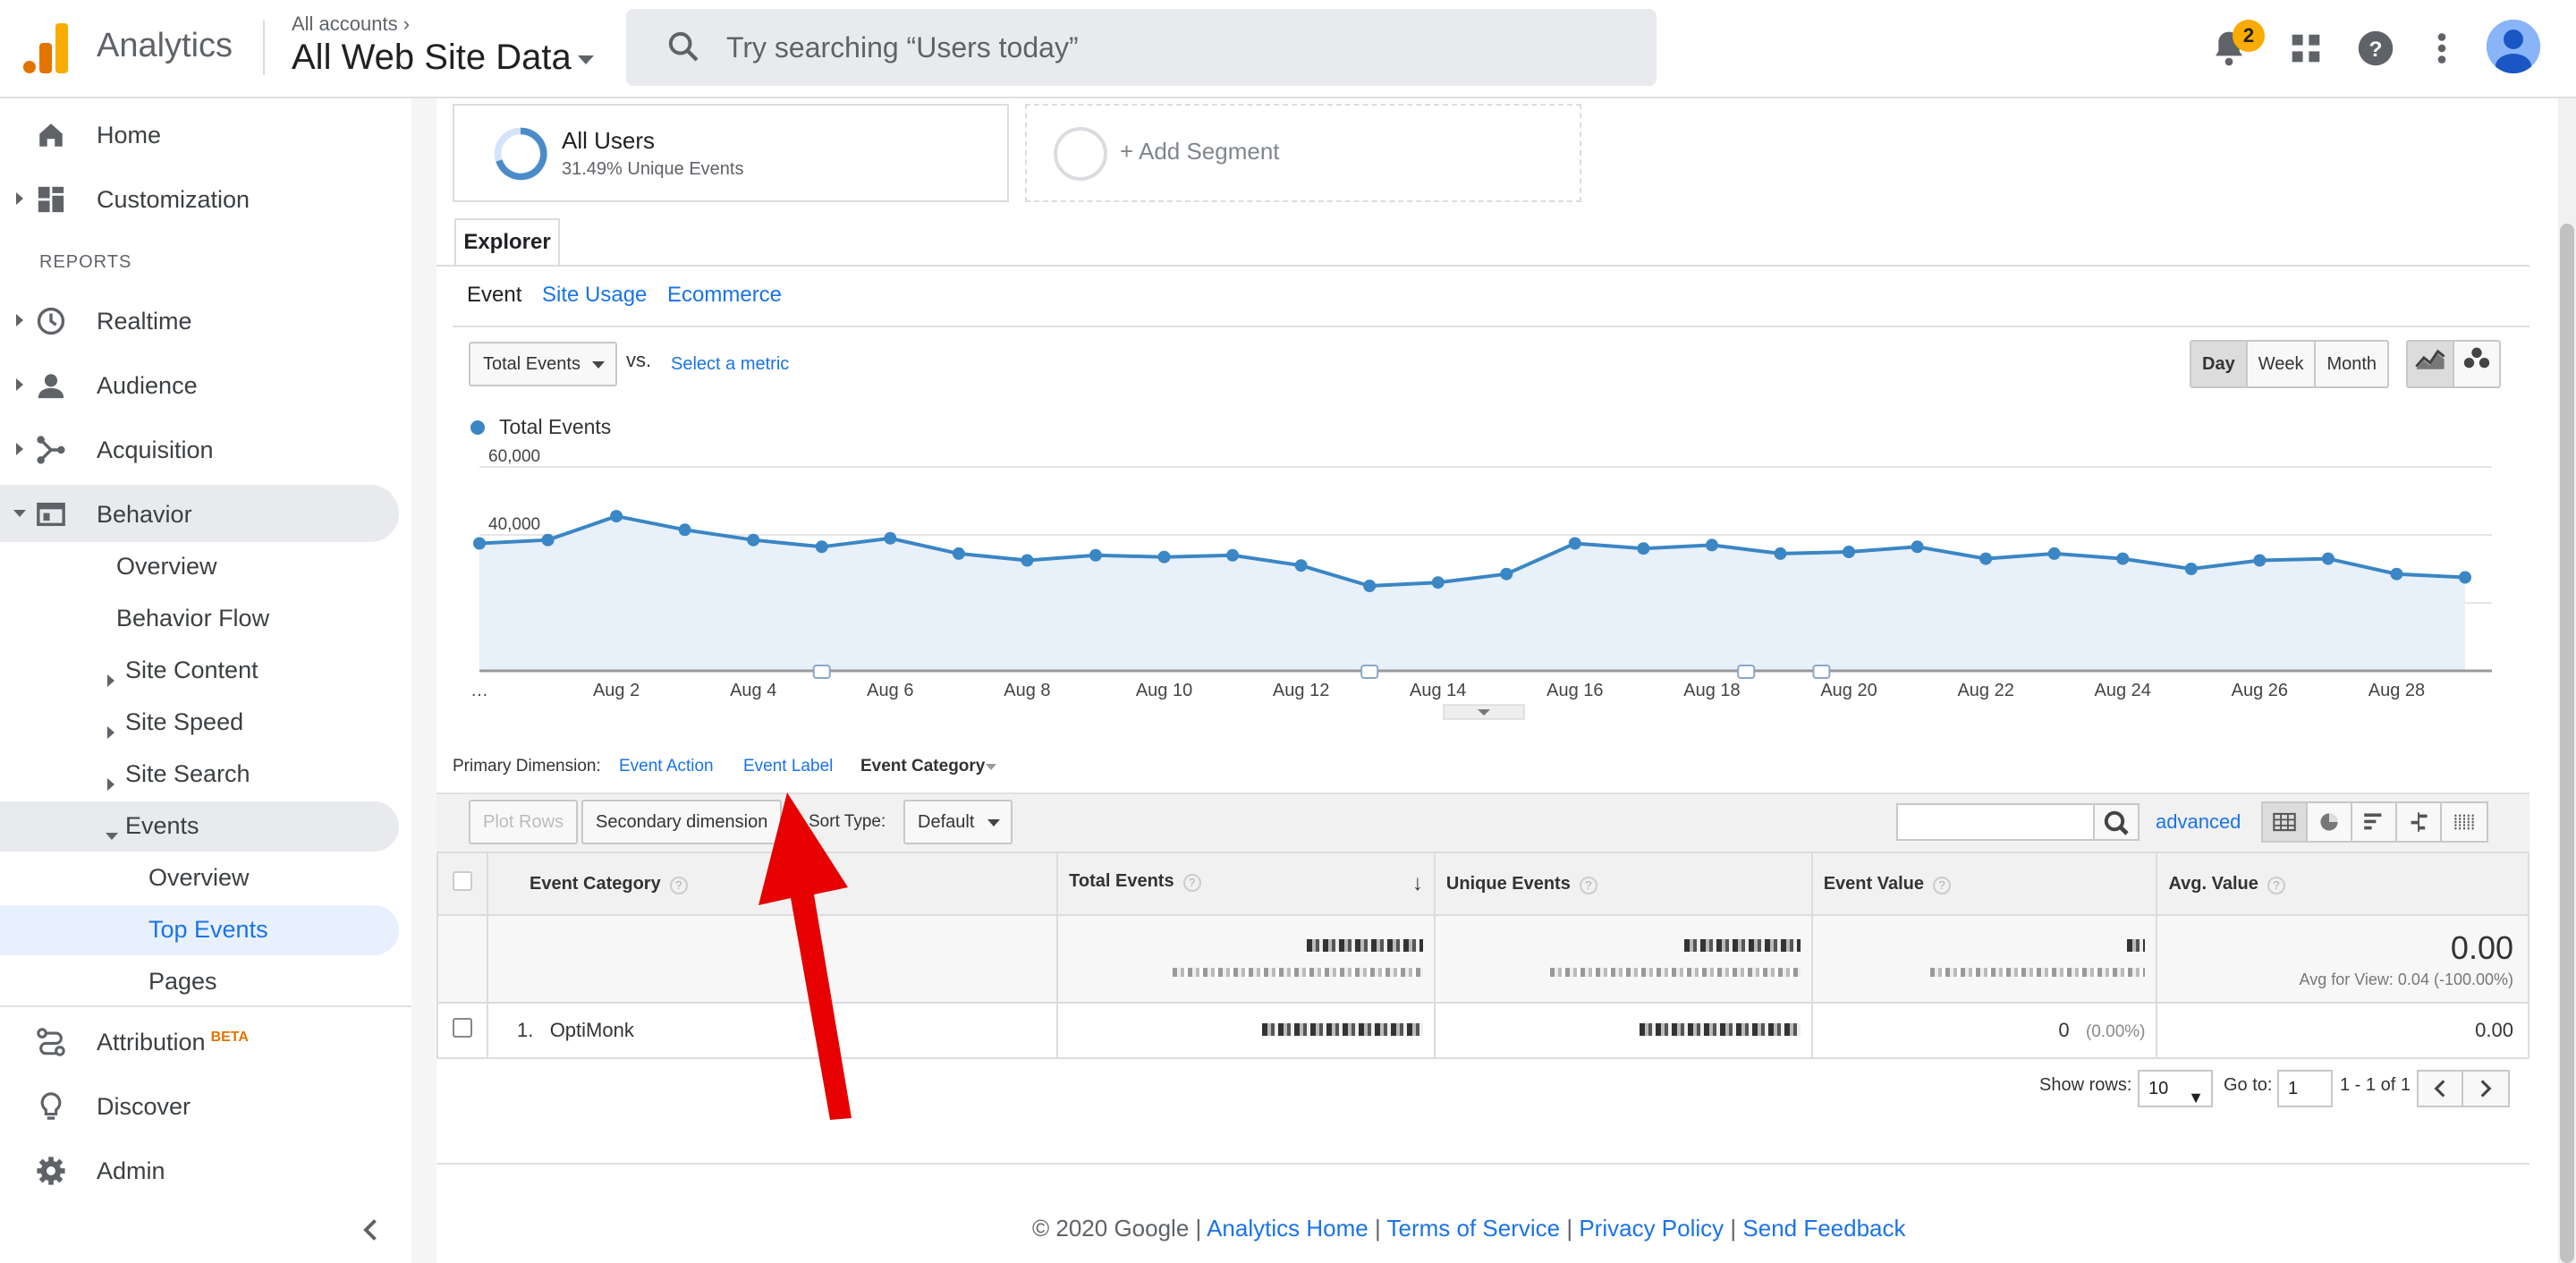 Image resolution: width=2576 pixels, height=1263 pixels. What do you see at coordinates (2306, 48) in the screenshot?
I see `apps-grid-icon` at bounding box center [2306, 48].